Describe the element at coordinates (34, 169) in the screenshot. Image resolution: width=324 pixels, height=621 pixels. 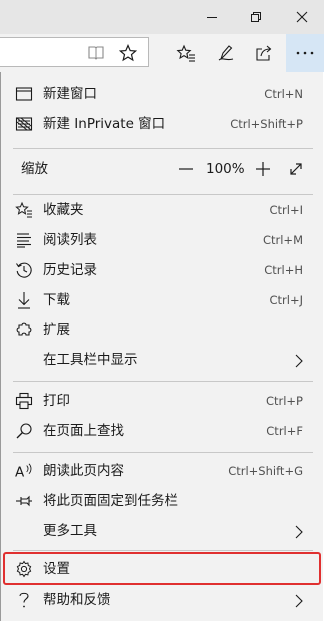
I see `zoom-label: 缩放` at that location.